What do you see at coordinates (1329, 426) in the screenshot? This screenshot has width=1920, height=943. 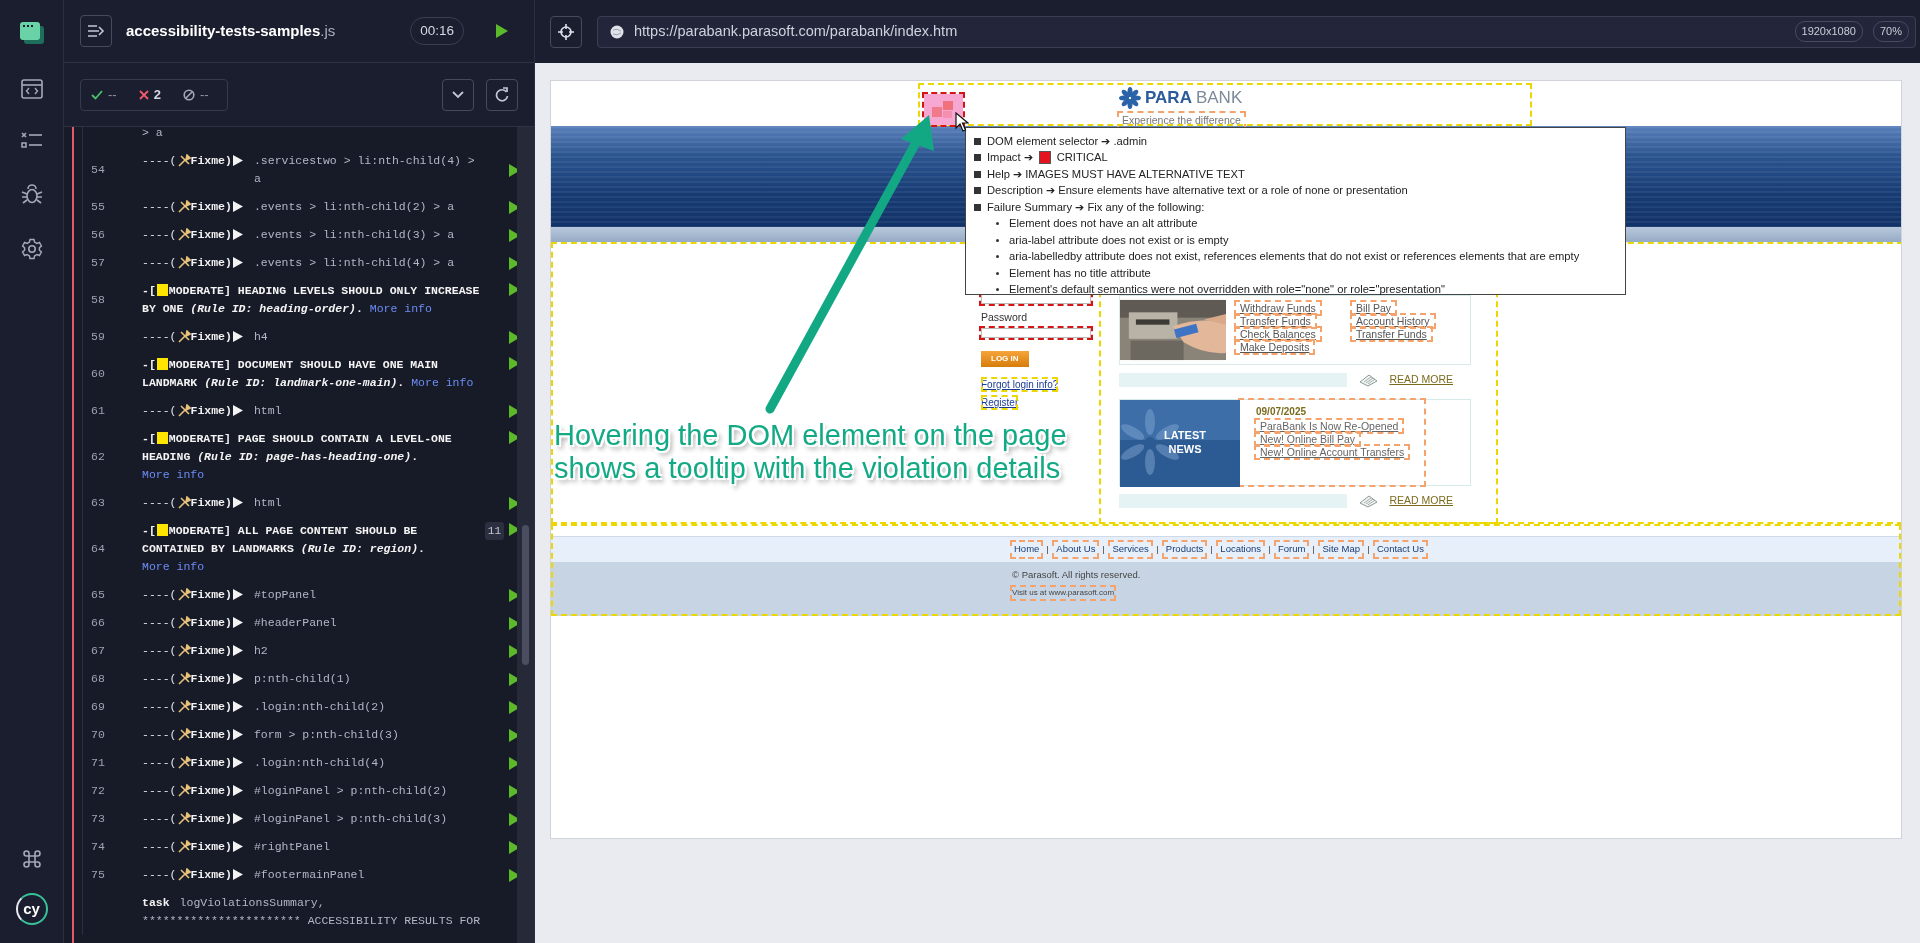 I see `news-link: ParaBank Is Now Re-Opened` at bounding box center [1329, 426].